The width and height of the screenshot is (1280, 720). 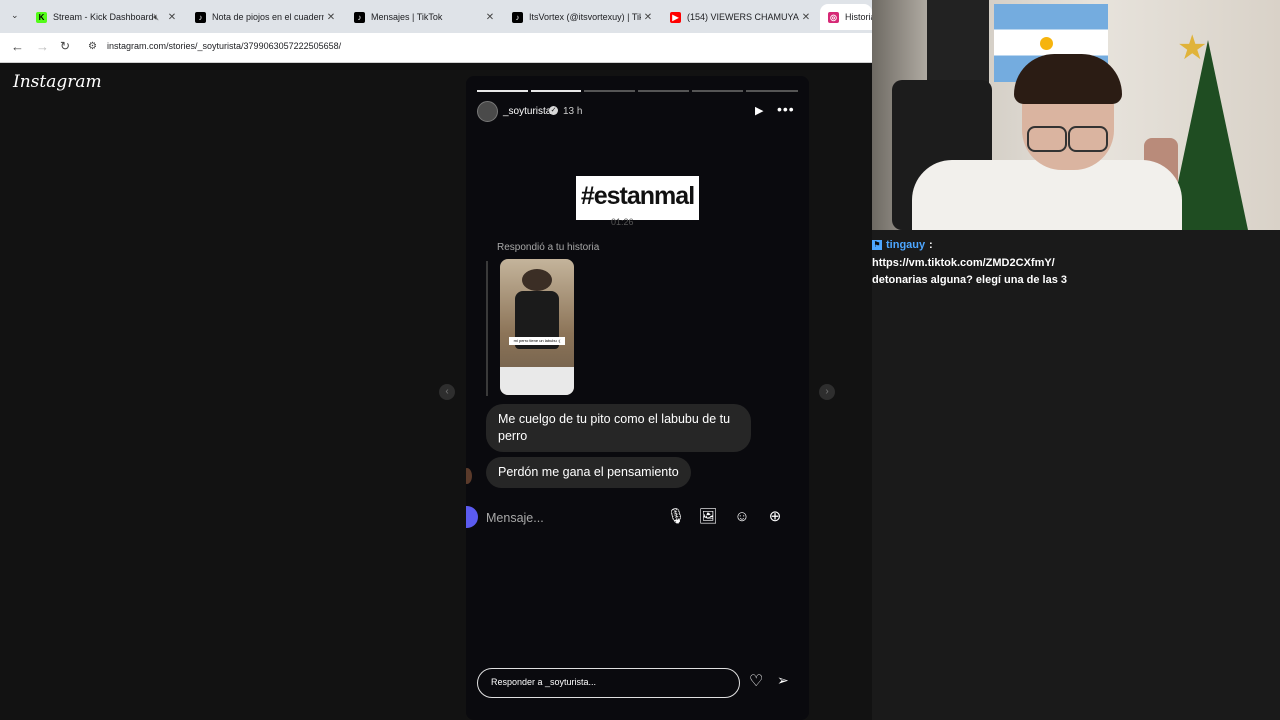 What do you see at coordinates (756, 681) in the screenshot?
I see `like-heart-icon: ♡` at bounding box center [756, 681].